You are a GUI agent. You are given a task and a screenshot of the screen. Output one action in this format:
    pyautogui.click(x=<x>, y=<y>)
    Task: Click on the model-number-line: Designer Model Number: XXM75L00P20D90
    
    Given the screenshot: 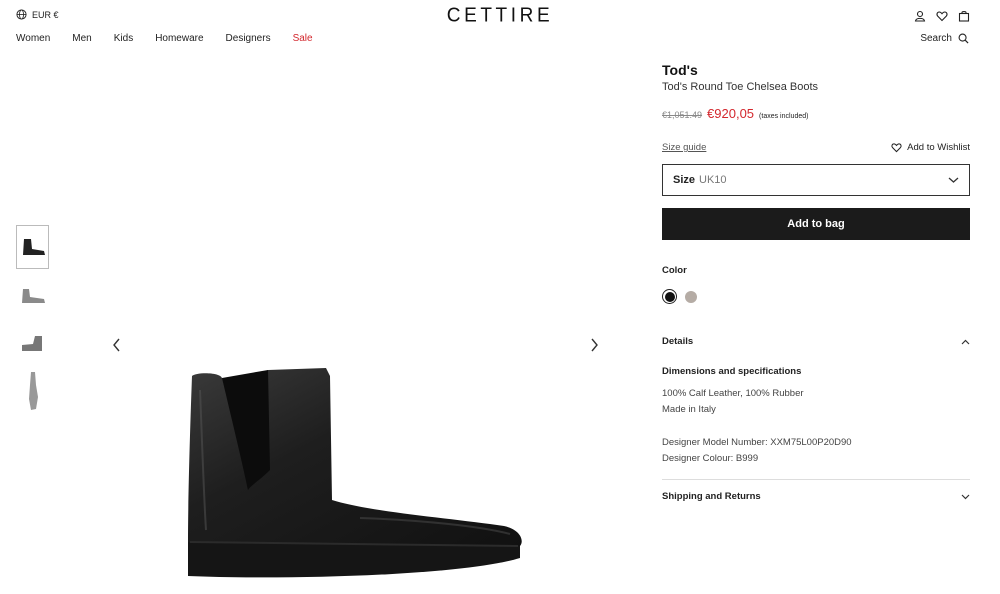 What is the action you would take?
    pyautogui.click(x=757, y=442)
    